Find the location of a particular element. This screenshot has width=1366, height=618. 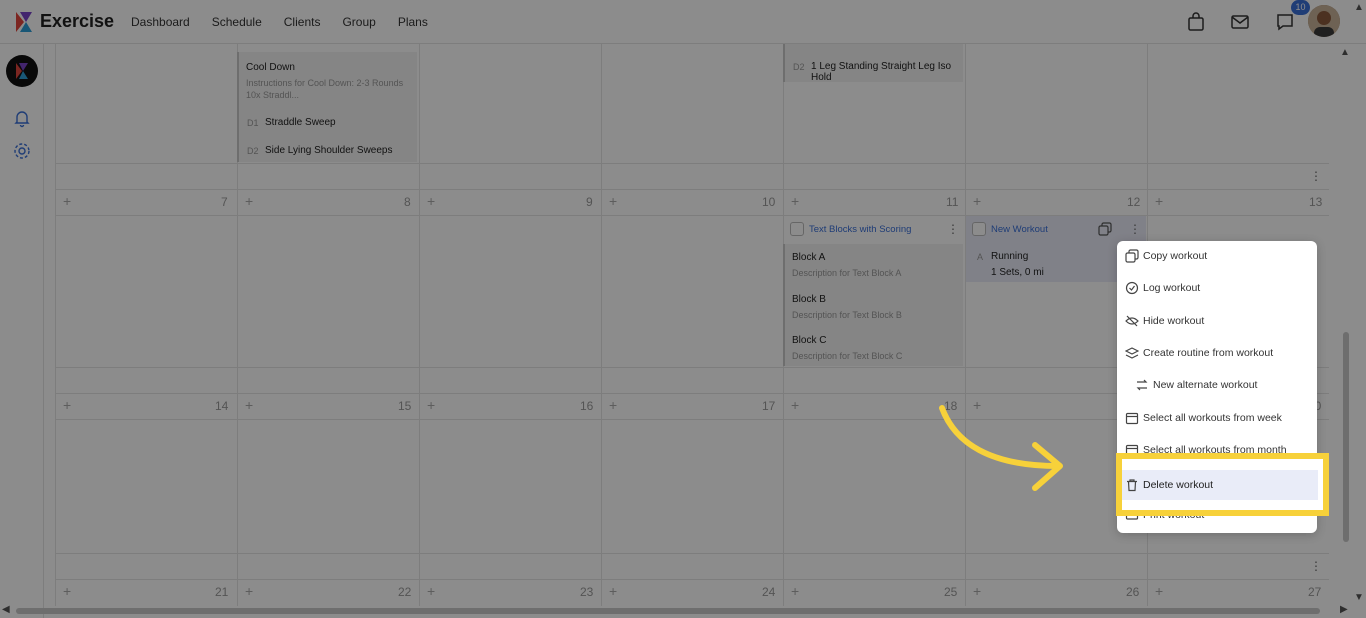

check-circle-icon is located at coordinates (1132, 288).